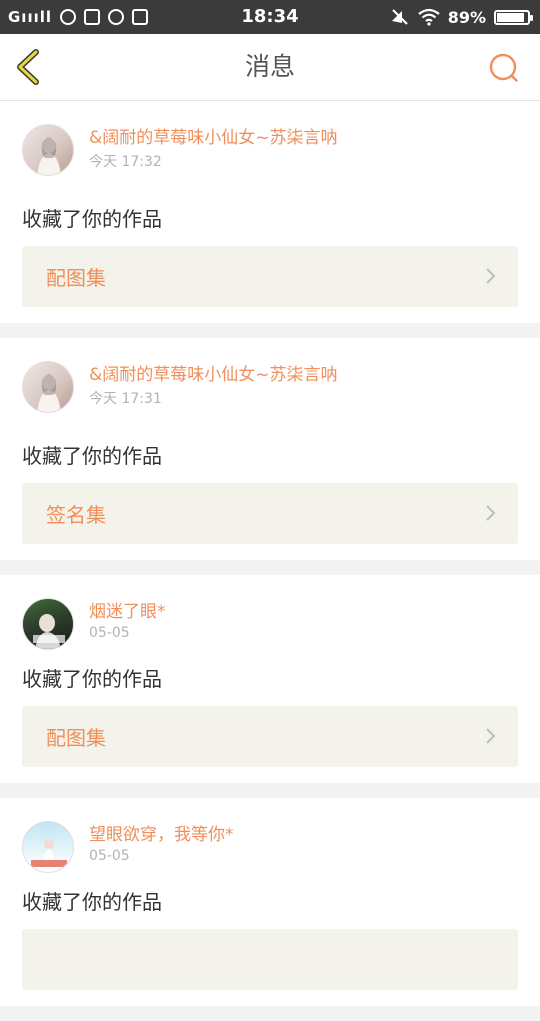 Image resolution: width=540 pixels, height=1021 pixels. I want to click on message-time: 今天 17:32, so click(125, 162).